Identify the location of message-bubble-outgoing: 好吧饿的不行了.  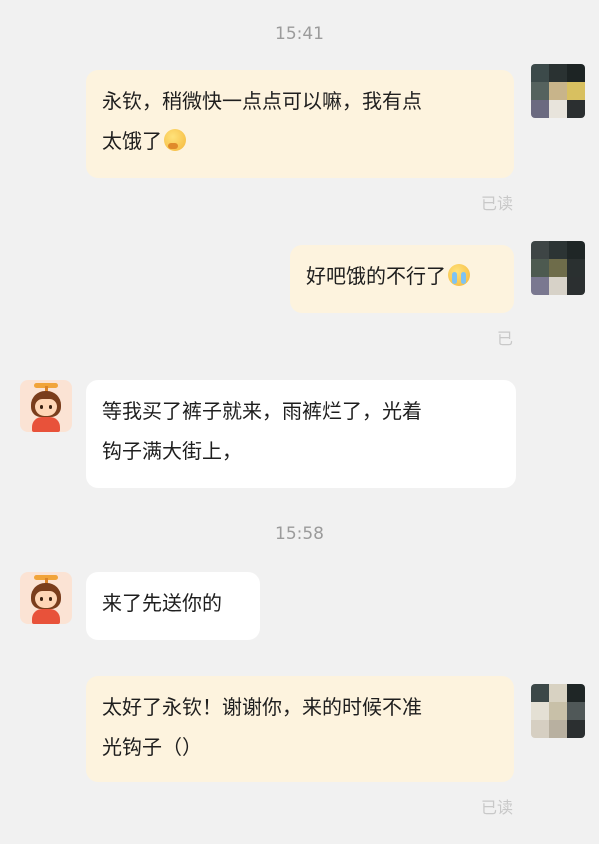
(402, 279).